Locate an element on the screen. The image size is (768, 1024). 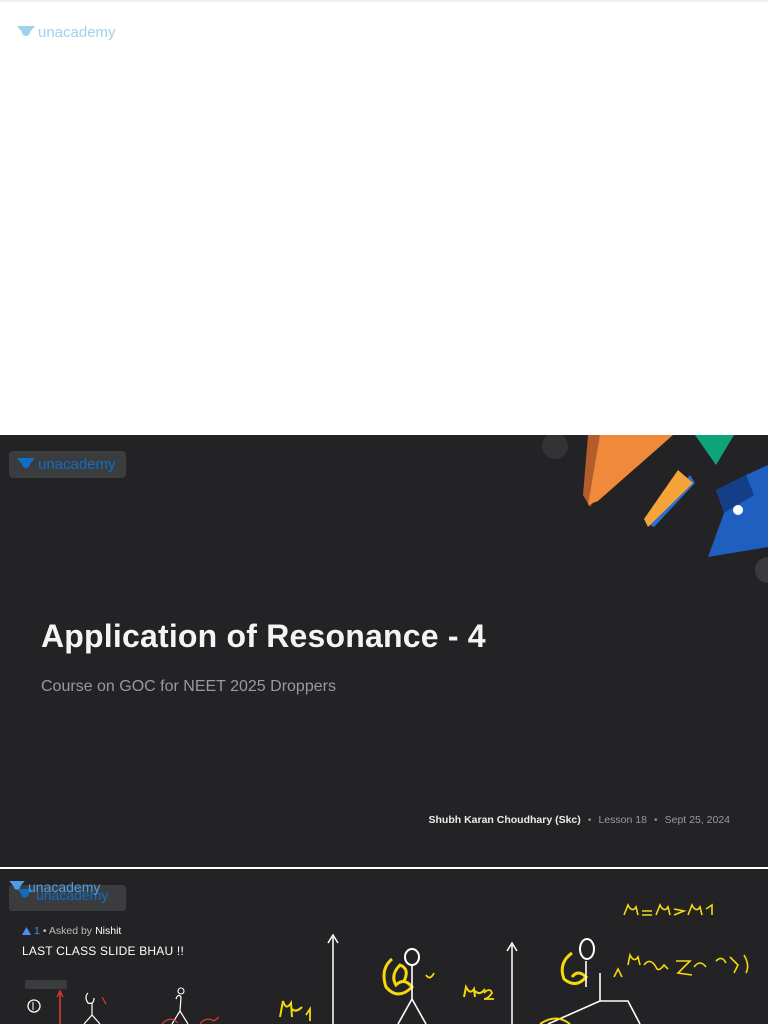
lesson-date: Sept 25, 2024 is located at coordinates (697, 820).